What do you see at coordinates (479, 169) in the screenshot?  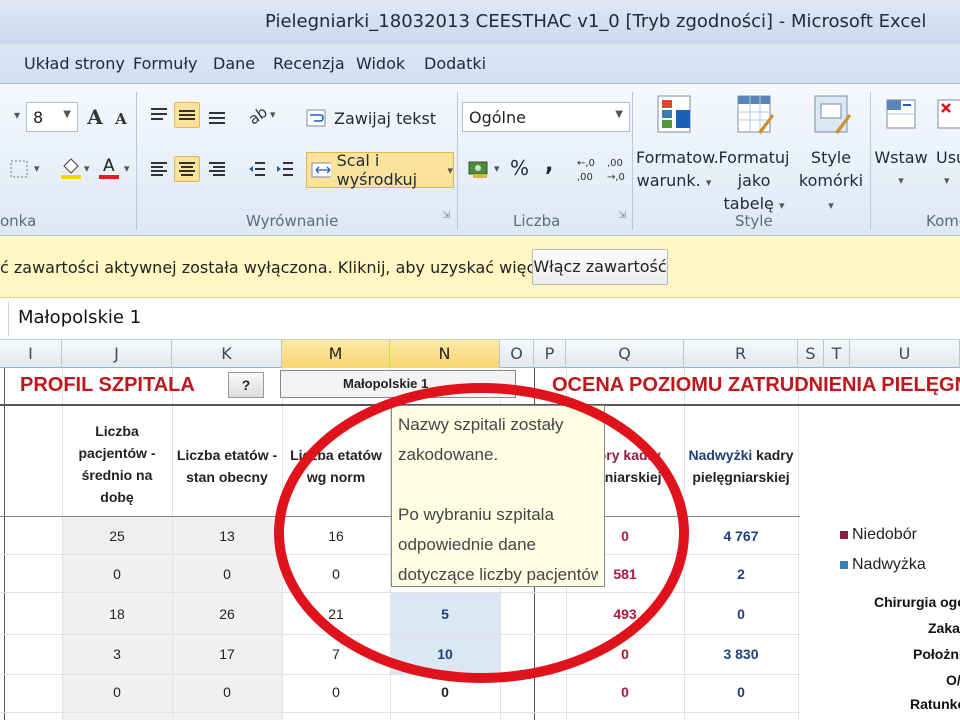 I see `currency-format-icon` at bounding box center [479, 169].